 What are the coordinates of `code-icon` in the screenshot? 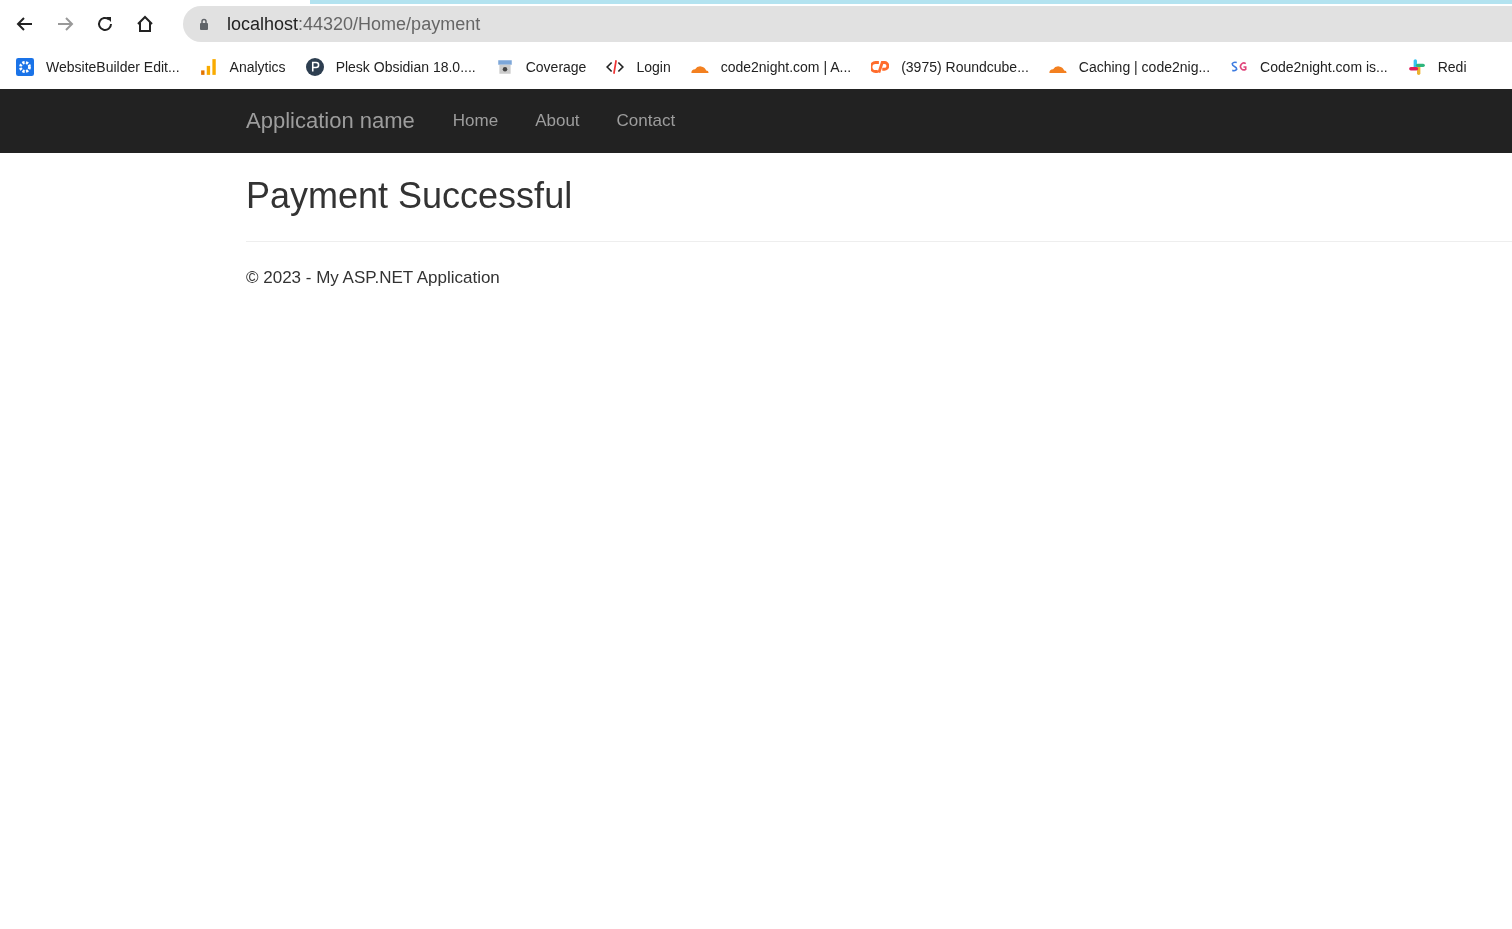 It's located at (615, 66).